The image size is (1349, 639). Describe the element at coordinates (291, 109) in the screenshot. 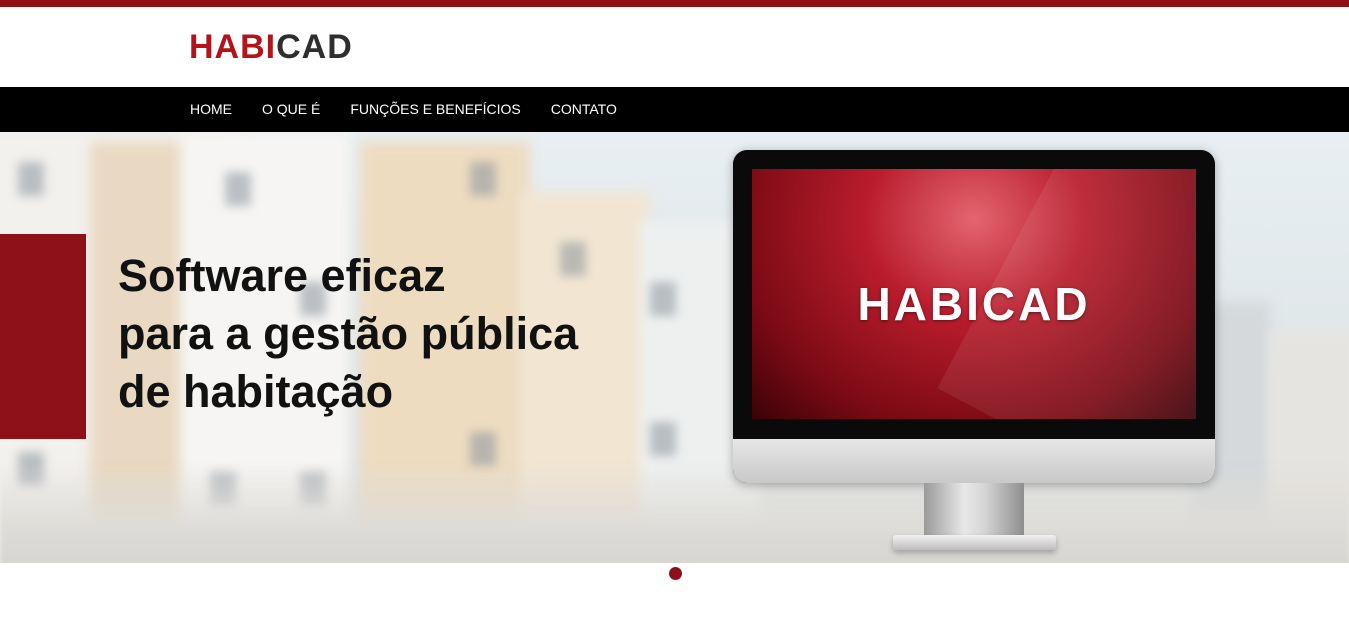

I see `nav-item-o-que-e: O QUE É` at that location.